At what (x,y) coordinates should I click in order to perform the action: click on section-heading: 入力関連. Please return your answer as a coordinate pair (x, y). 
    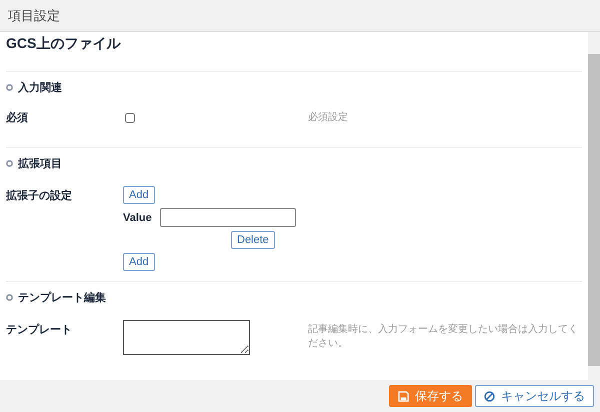
    Looking at the image, I should click on (40, 87).